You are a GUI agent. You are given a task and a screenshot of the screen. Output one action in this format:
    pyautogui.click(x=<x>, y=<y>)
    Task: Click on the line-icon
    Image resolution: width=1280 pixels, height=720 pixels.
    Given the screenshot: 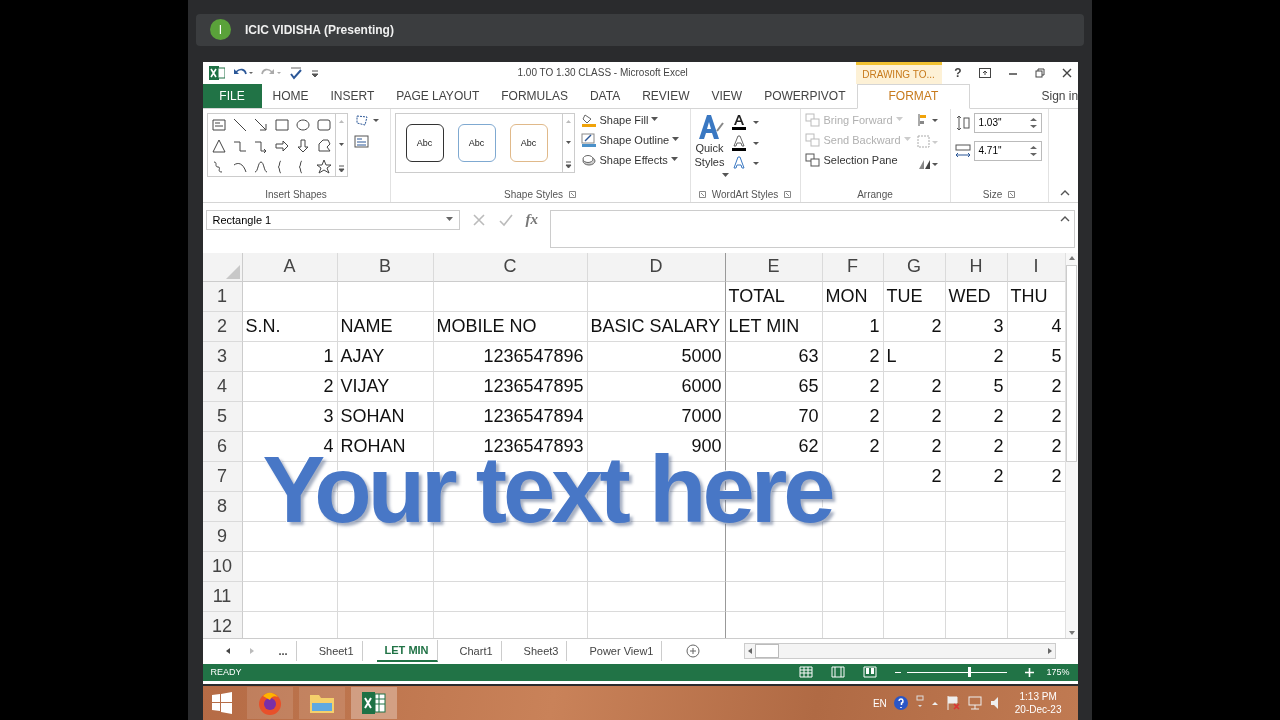 What is the action you would take?
    pyautogui.click(x=239, y=124)
    